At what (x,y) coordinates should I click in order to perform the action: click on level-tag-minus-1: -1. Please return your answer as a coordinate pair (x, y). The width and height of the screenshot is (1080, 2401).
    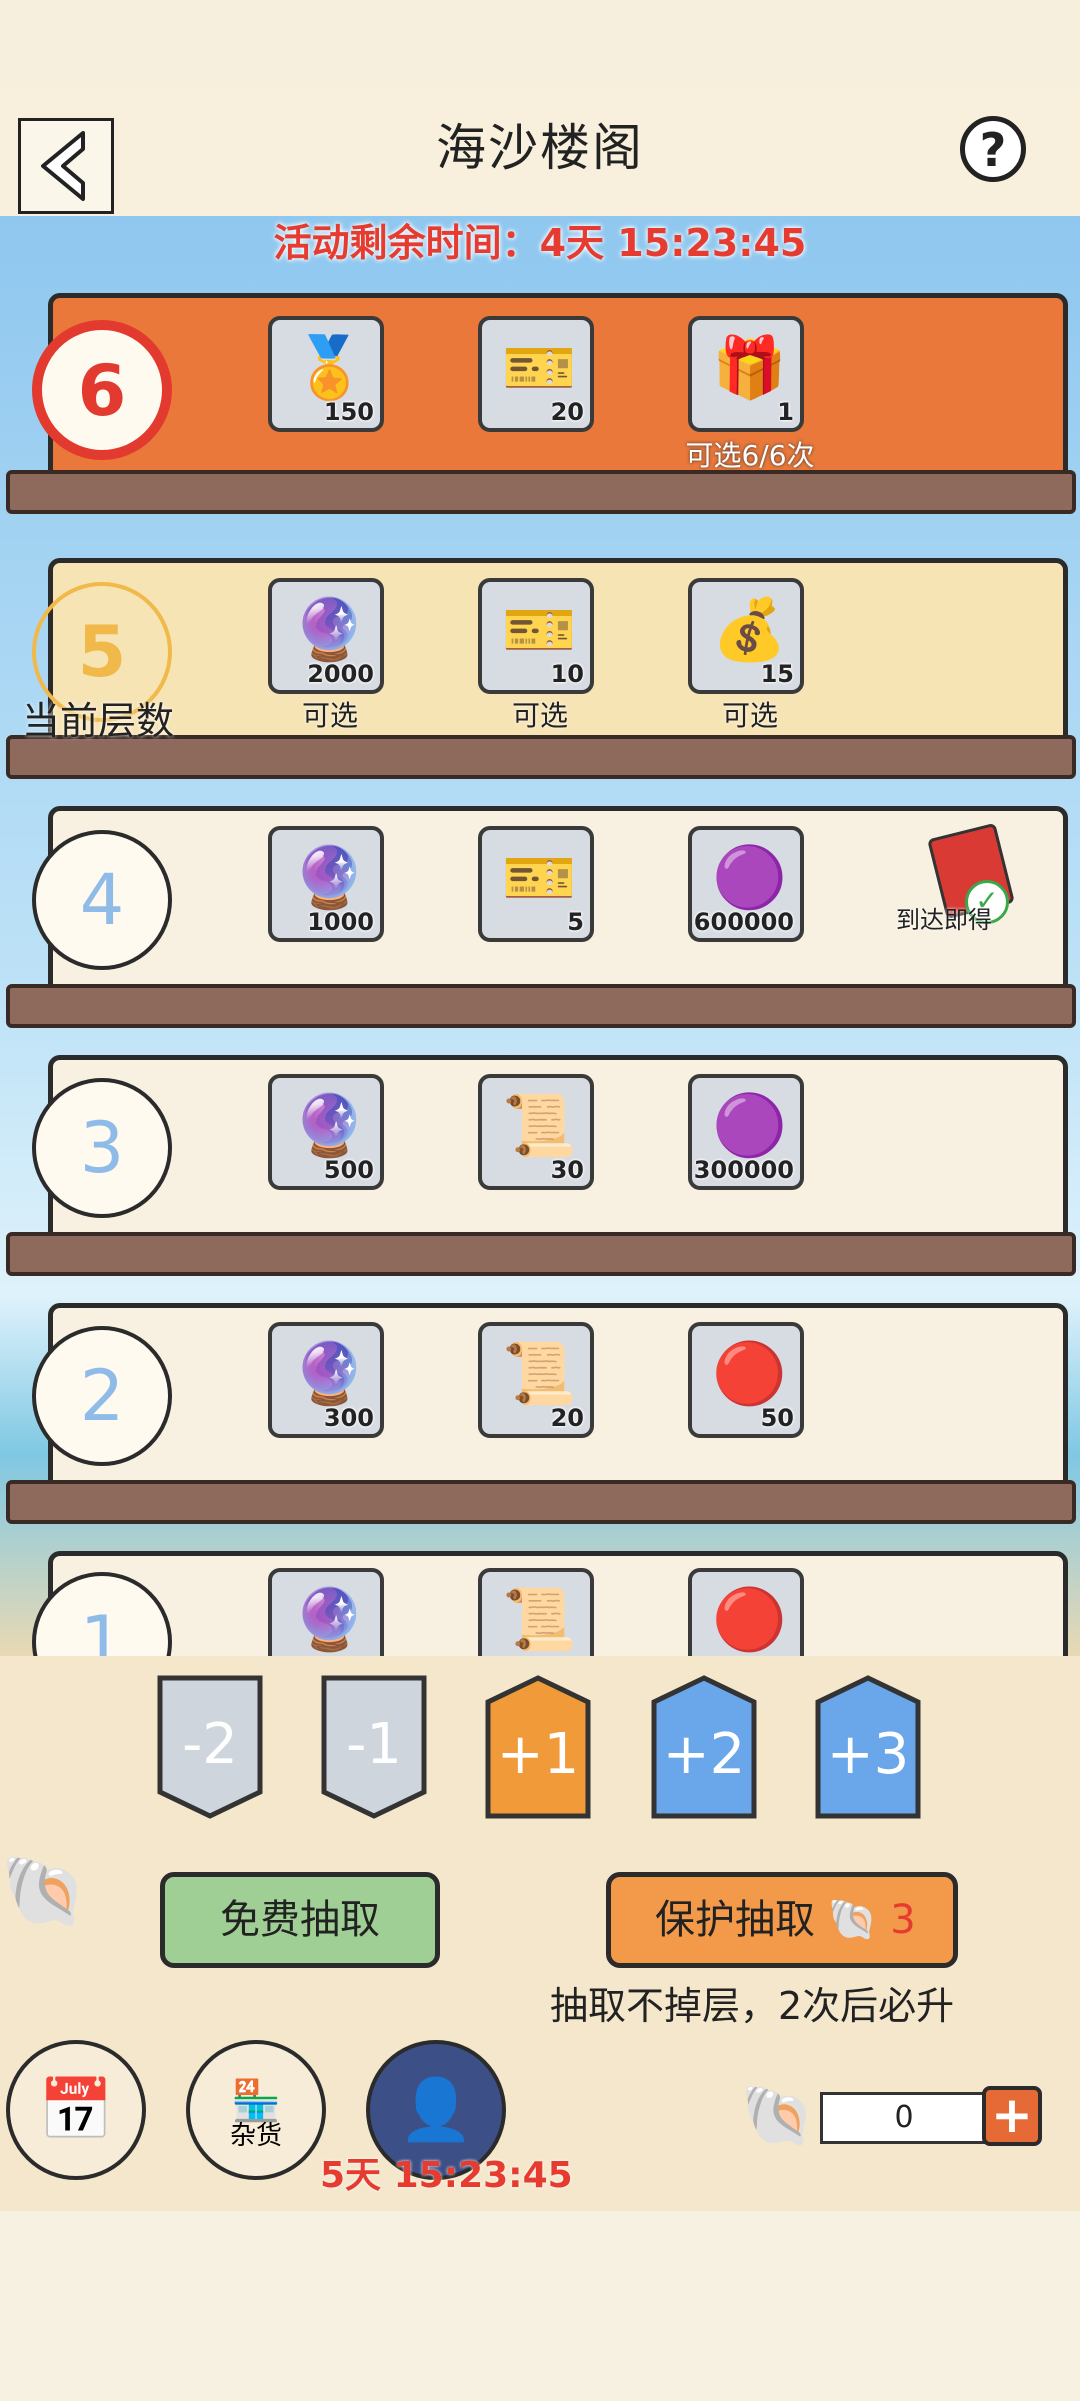
    Looking at the image, I should click on (374, 1747).